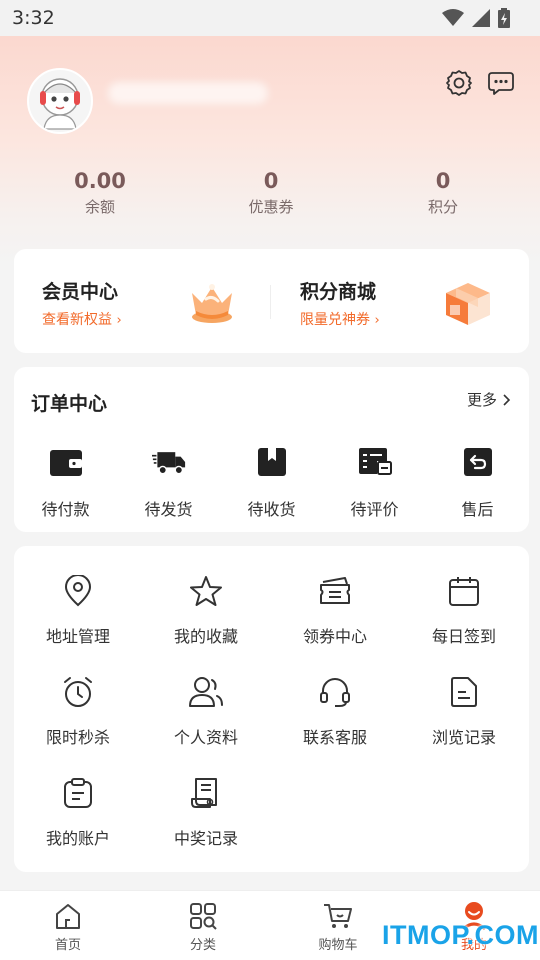 The height and width of the screenshot is (960, 540). Describe the element at coordinates (188, 93) in the screenshot. I see `username-blurred` at that location.